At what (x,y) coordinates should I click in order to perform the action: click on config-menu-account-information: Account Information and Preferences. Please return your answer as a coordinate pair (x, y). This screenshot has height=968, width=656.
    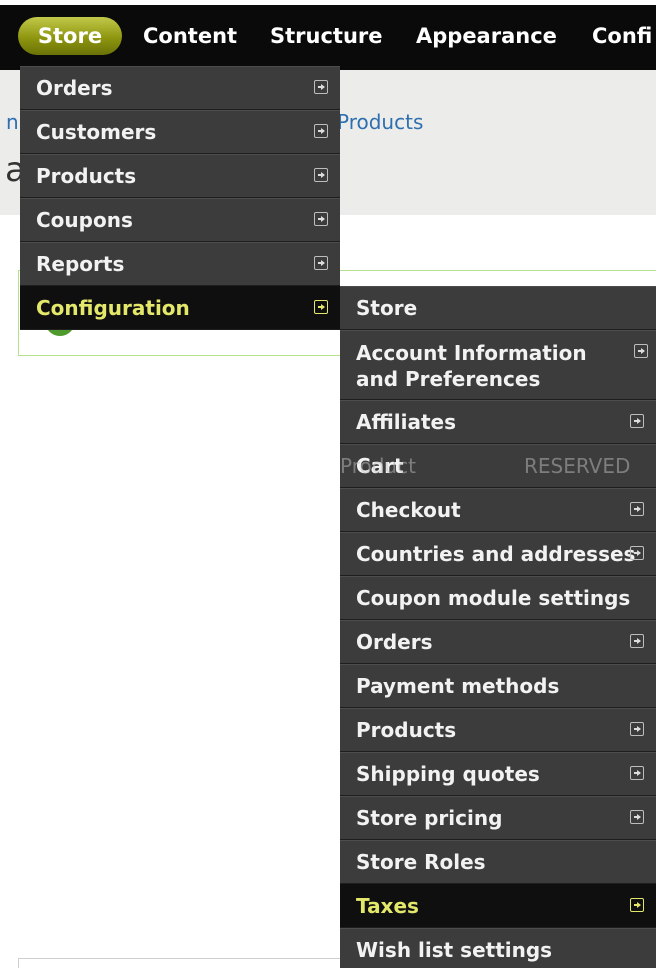
    Looking at the image, I should click on (498, 365).